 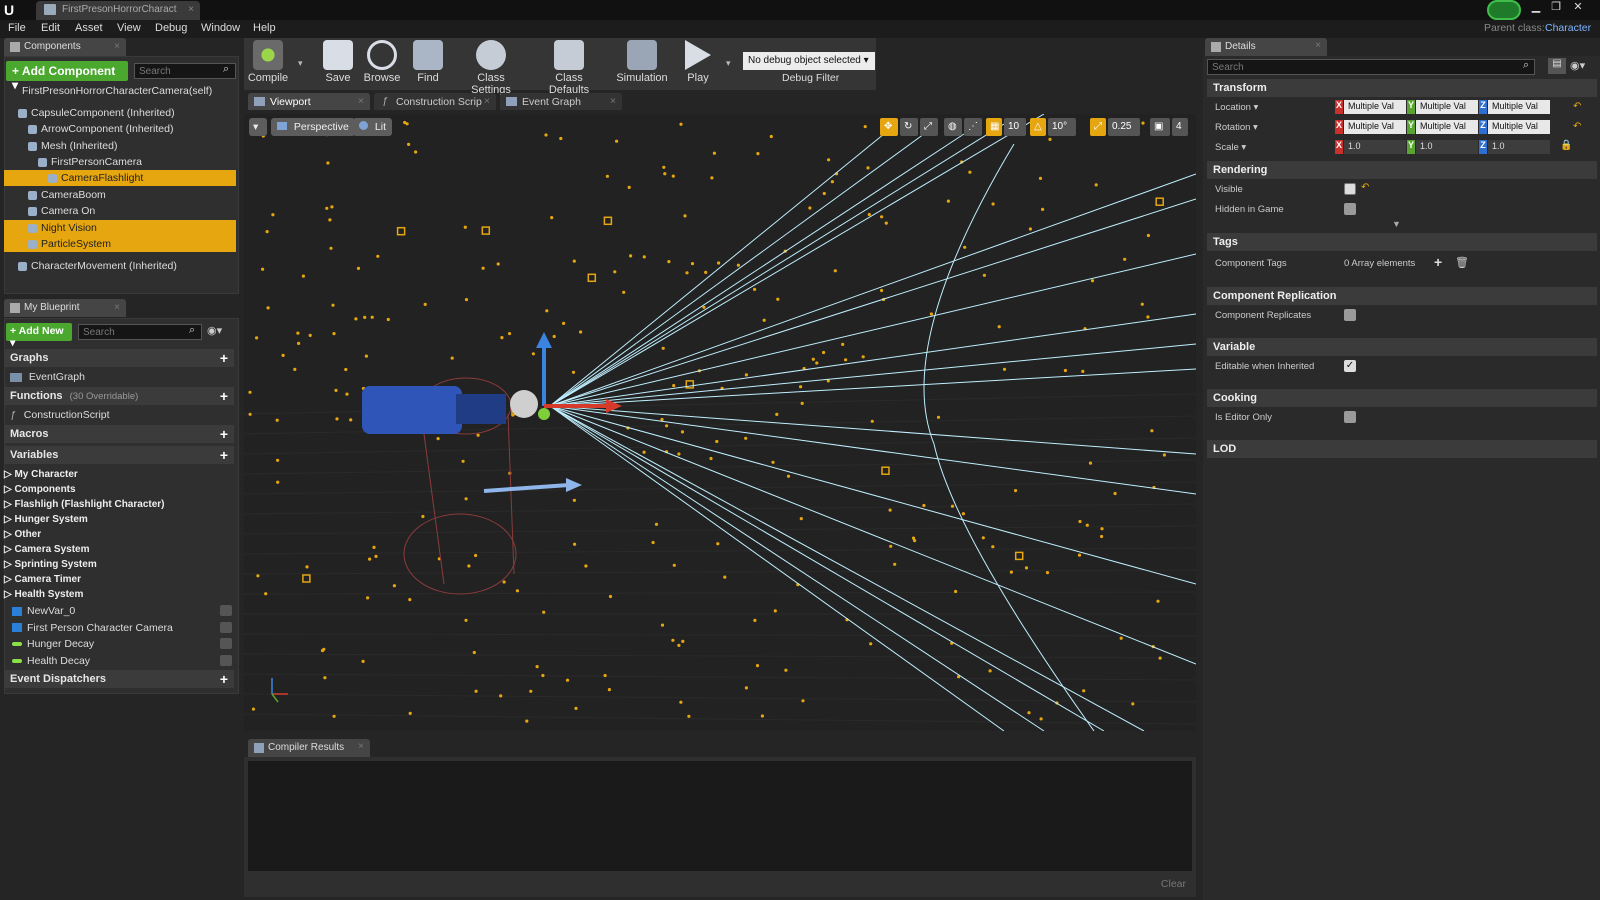 What do you see at coordinates (1578, 7) in the screenshot?
I see `close-window-icon: ✕` at bounding box center [1578, 7].